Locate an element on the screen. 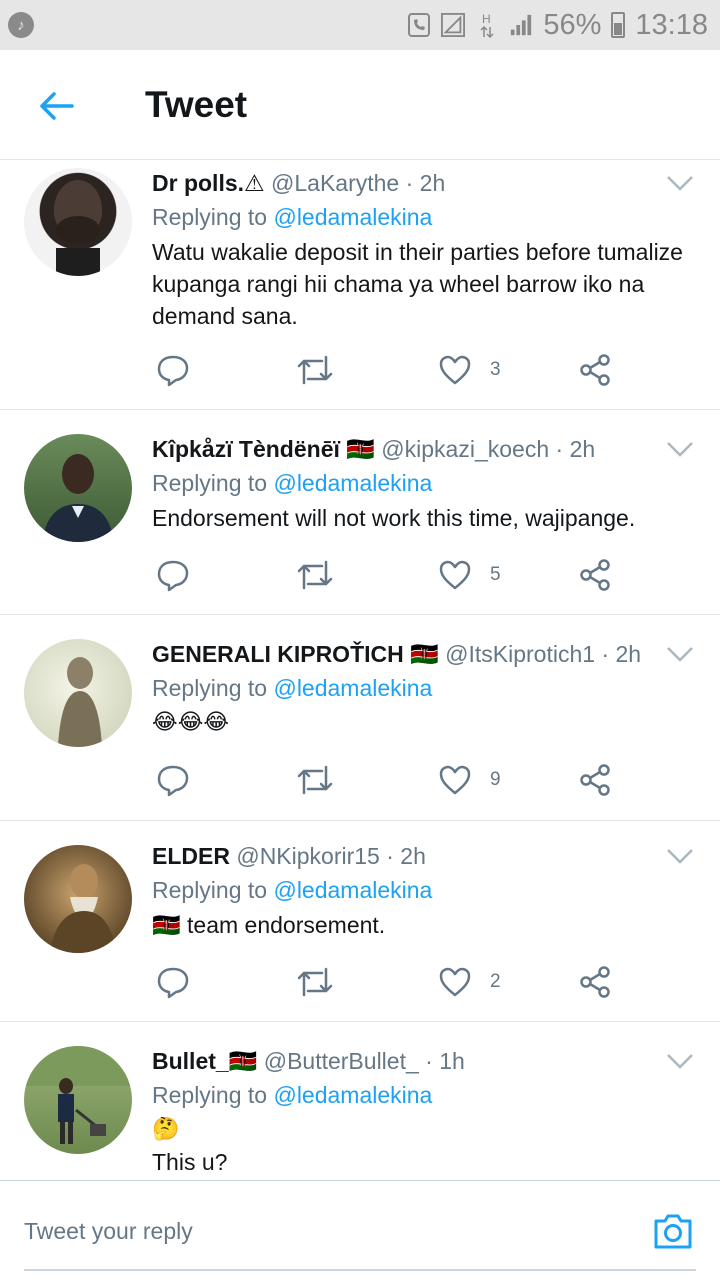 The width and height of the screenshot is (720, 1280). like-button: 9 is located at coordinates (469, 780).